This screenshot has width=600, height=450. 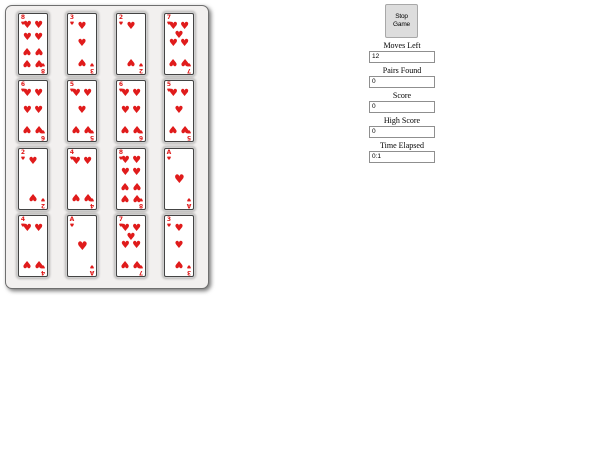 What do you see at coordinates (402, 45) in the screenshot?
I see `moves-left-label: Moves Left` at bounding box center [402, 45].